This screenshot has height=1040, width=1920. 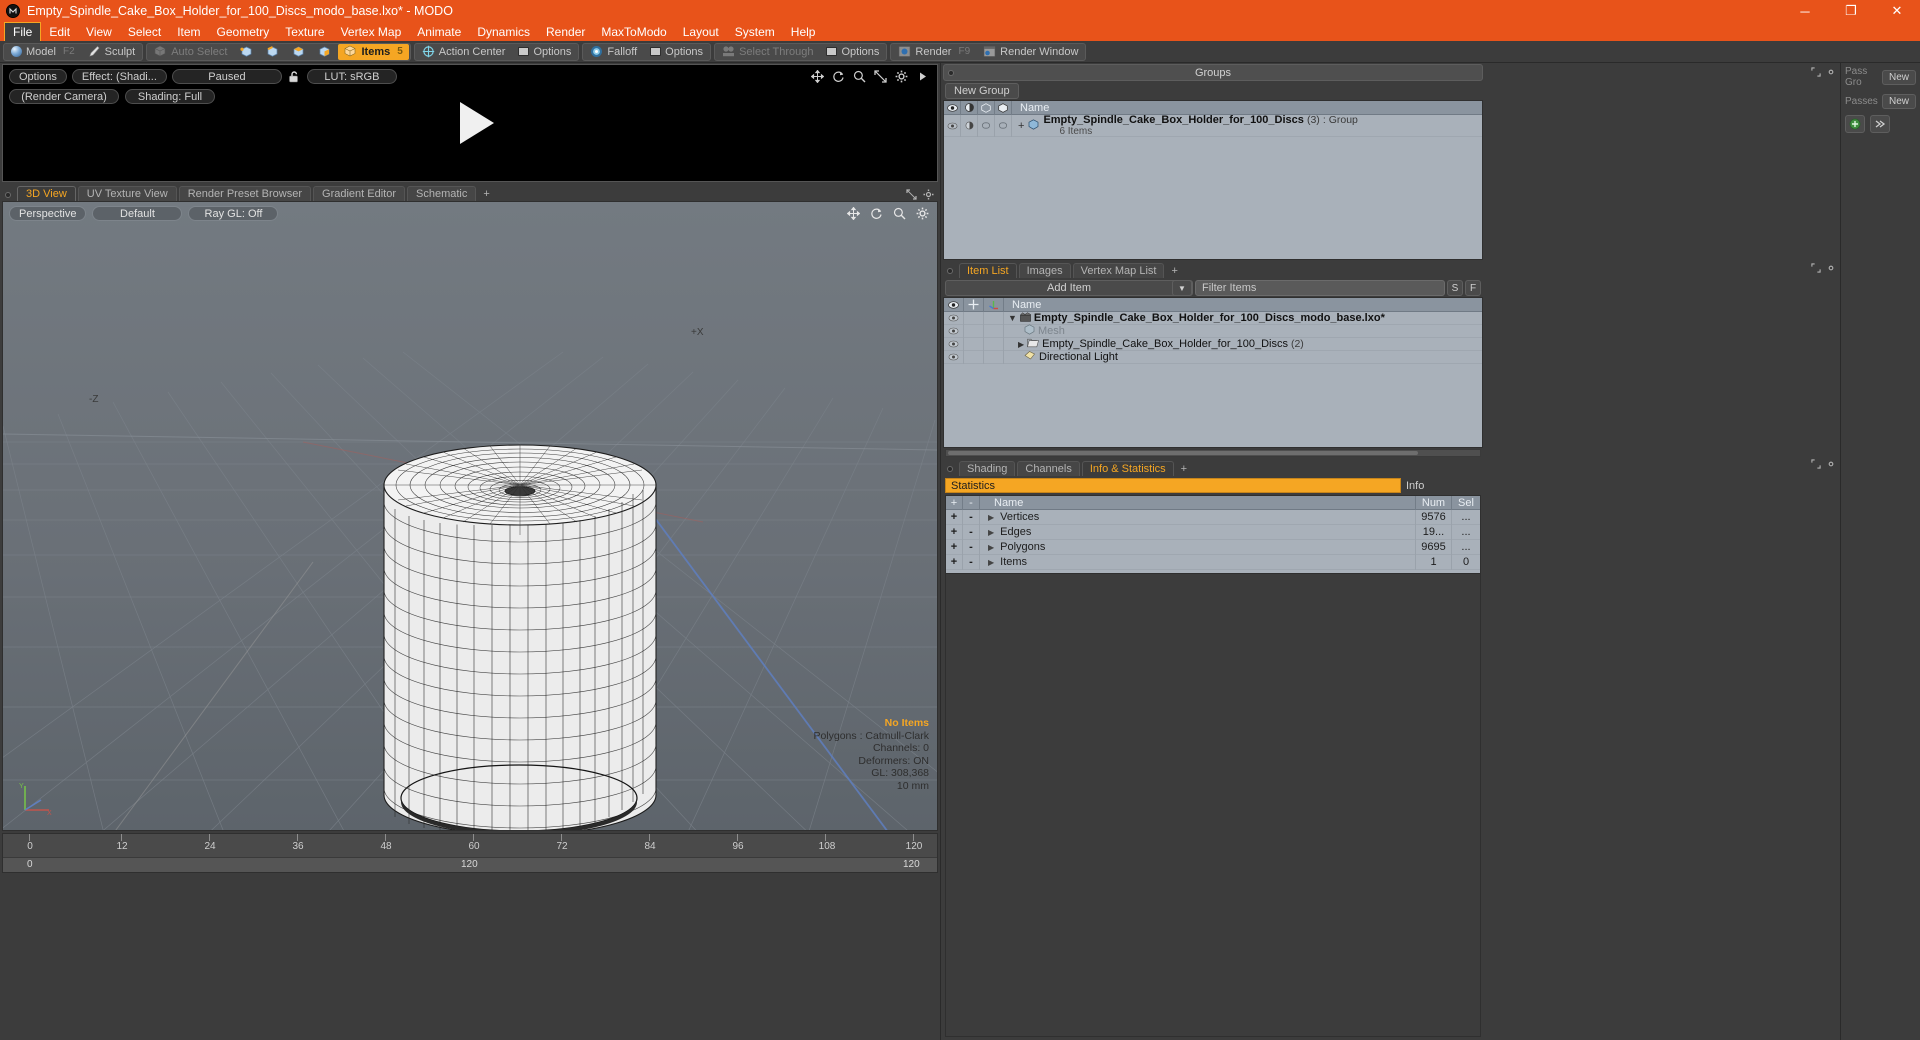 What do you see at coordinates (950, 469) in the screenshot?
I see `info-panel-dot-icon` at bounding box center [950, 469].